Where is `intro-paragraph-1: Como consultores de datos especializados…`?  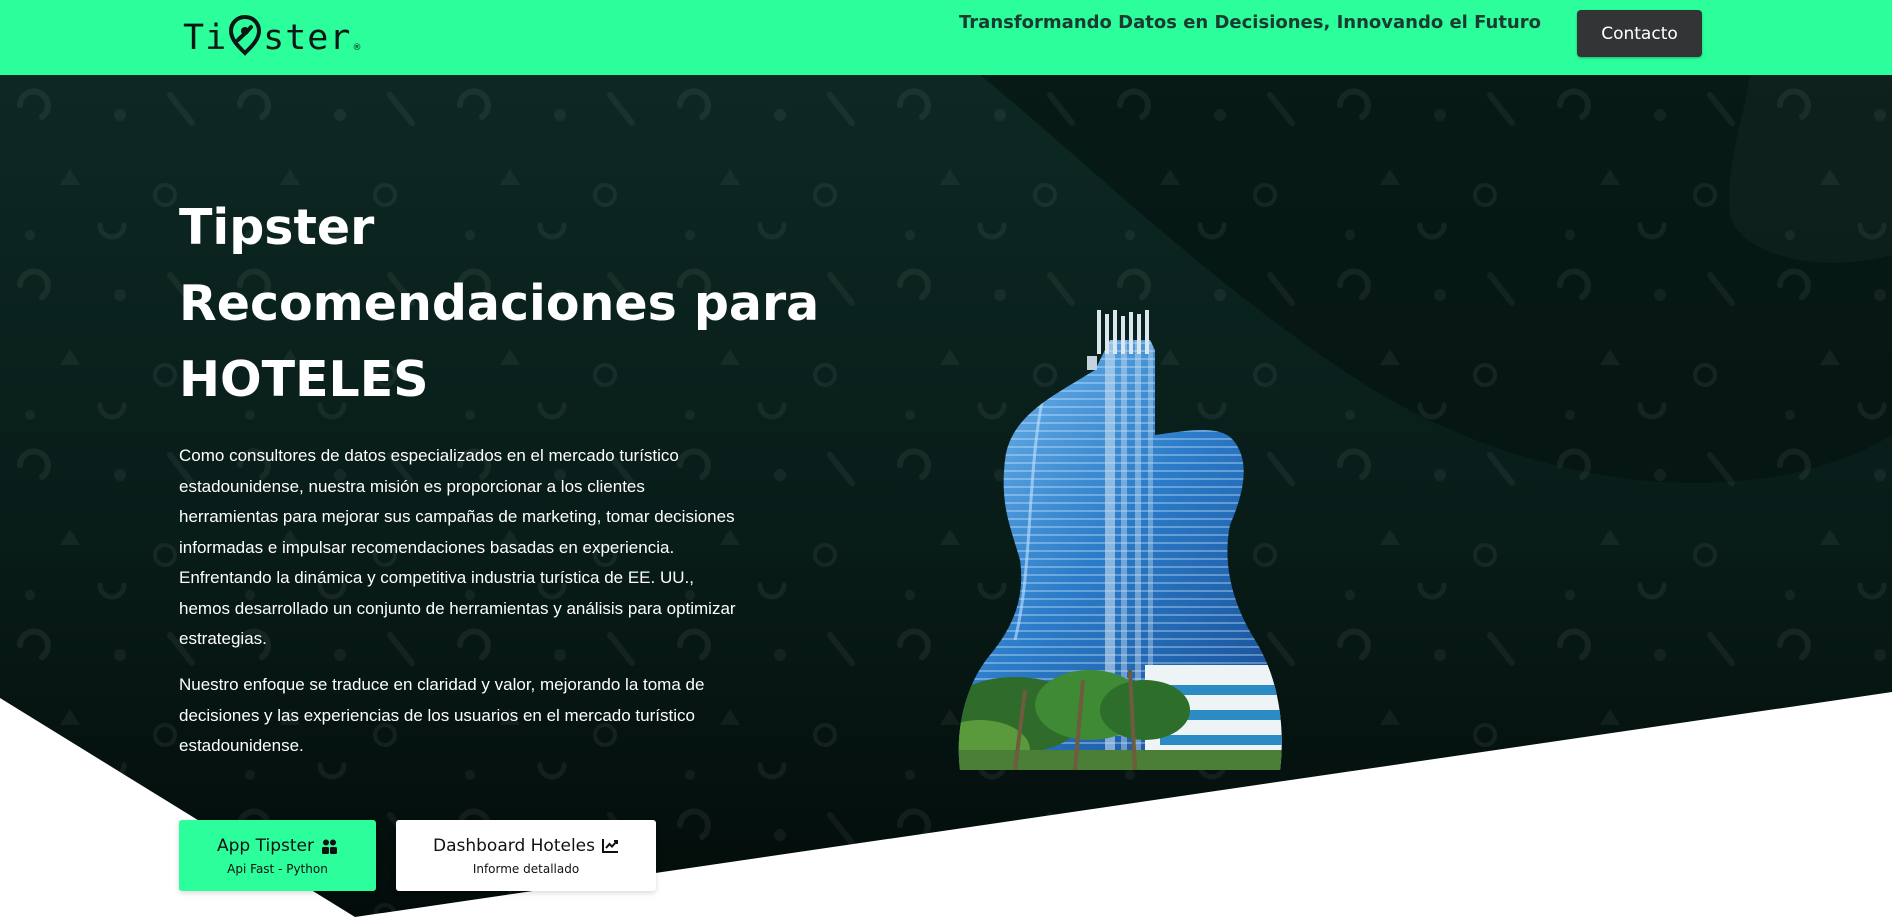
intro-paragraph-1: Como consultores de datos especializados… is located at coordinates (457, 547).